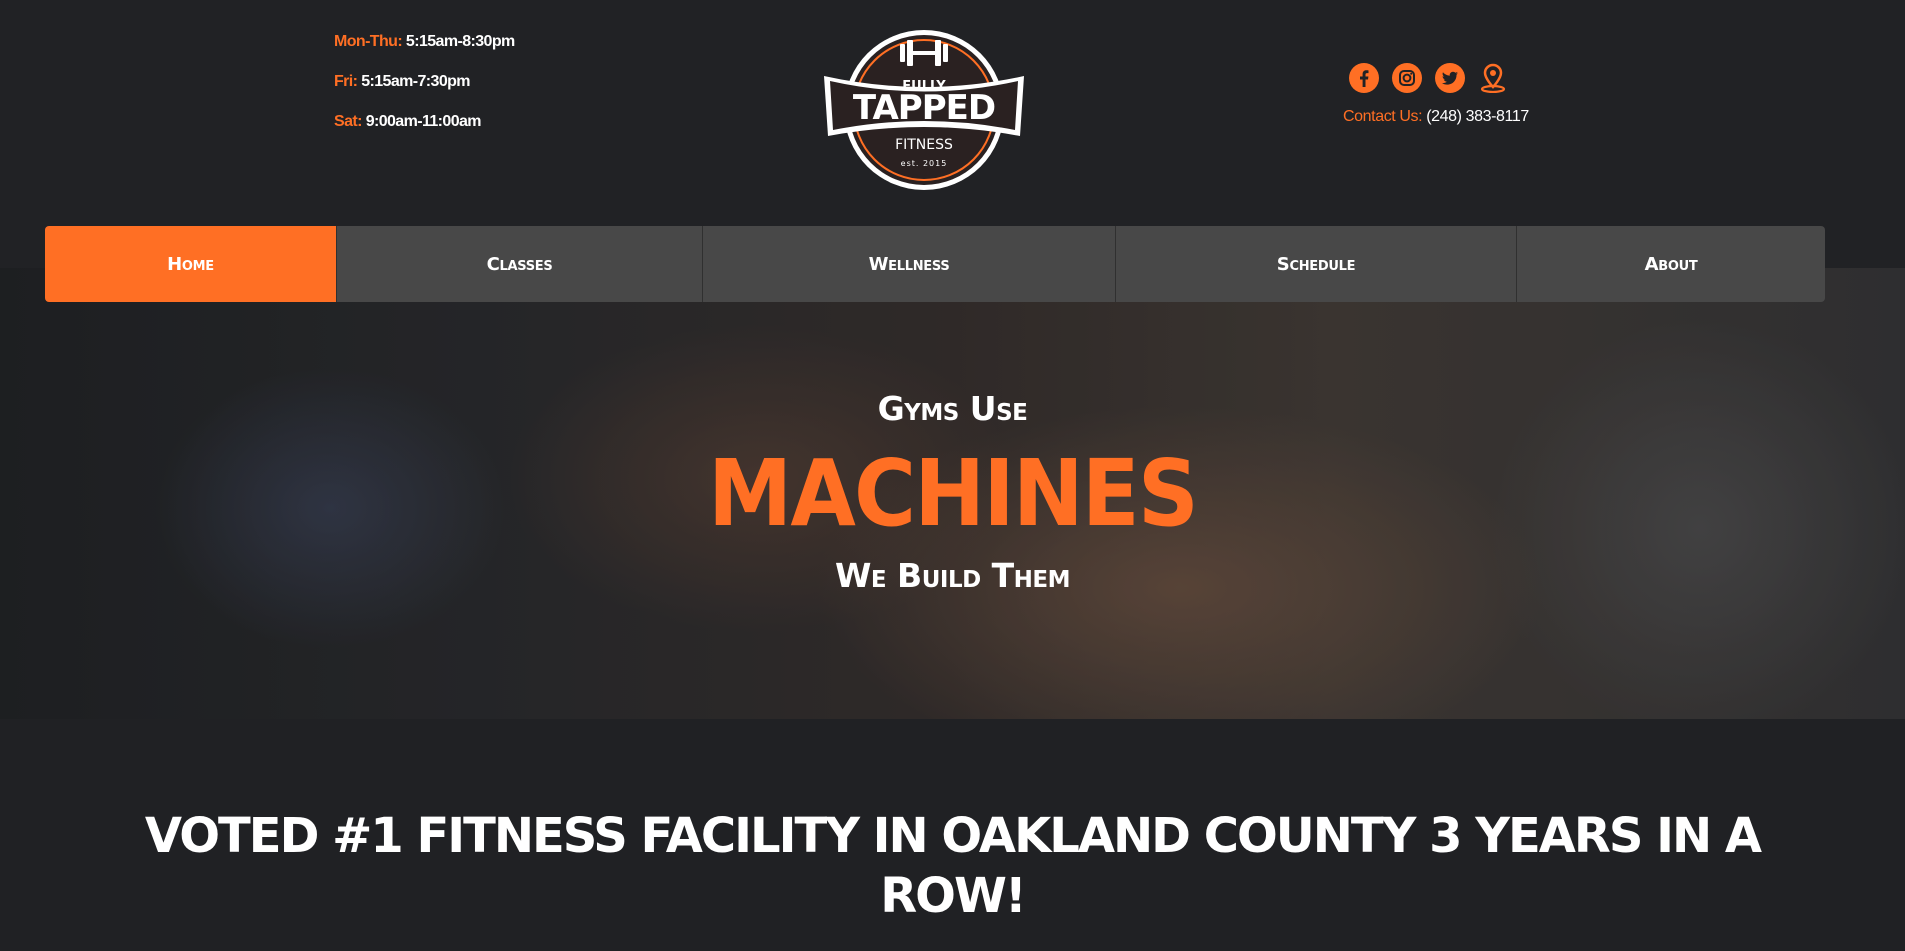  I want to click on hero-line3: We Build Them, so click(952, 575).